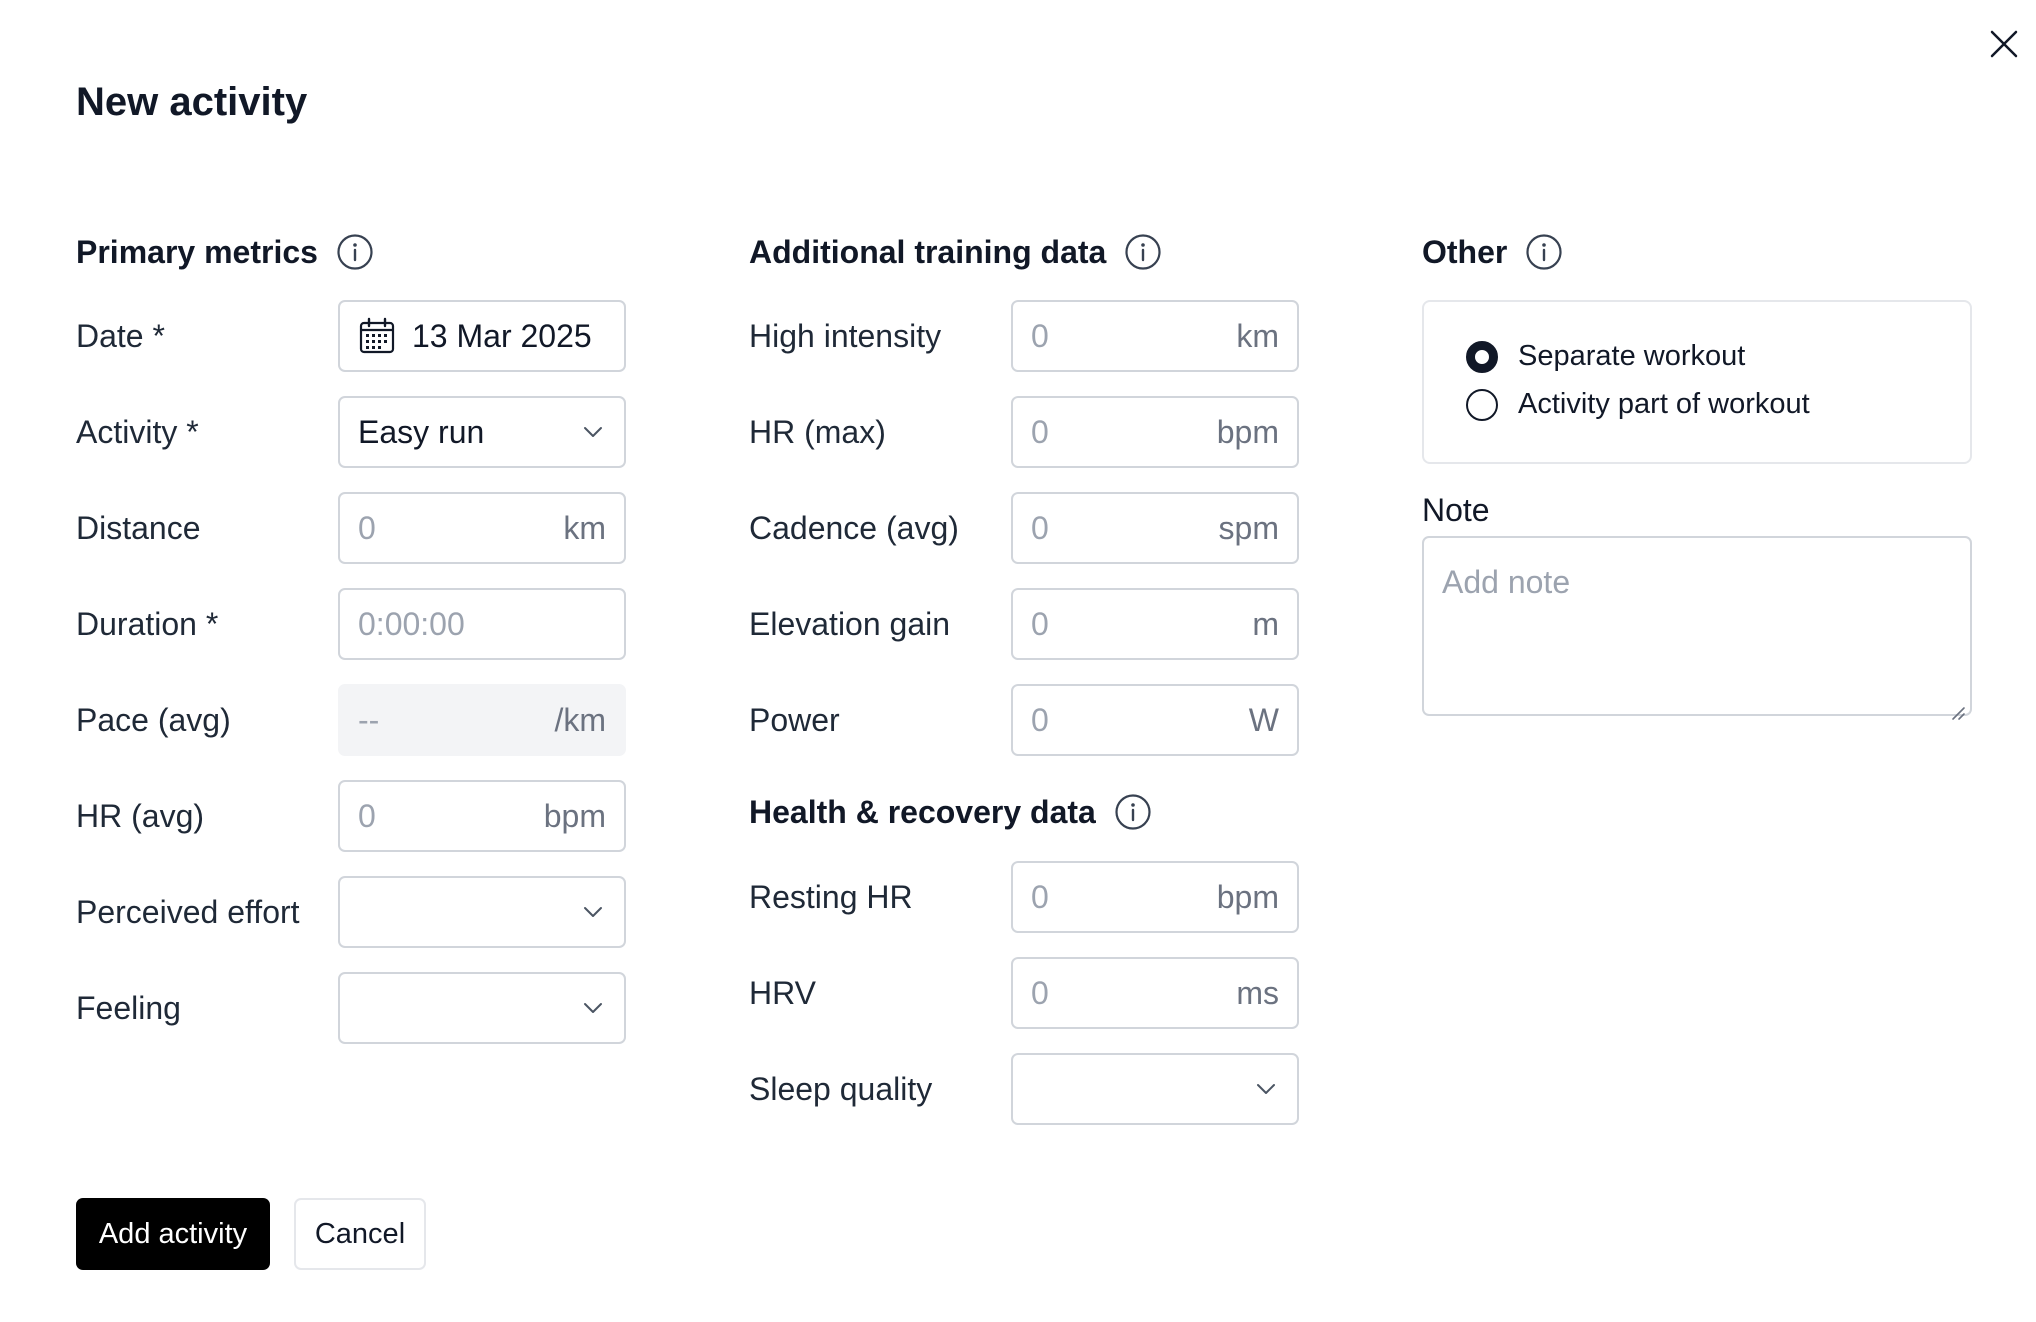 The width and height of the screenshot is (2036, 1322). What do you see at coordinates (367, 815) in the screenshot?
I see `hr-avg-placeholder: 0` at bounding box center [367, 815].